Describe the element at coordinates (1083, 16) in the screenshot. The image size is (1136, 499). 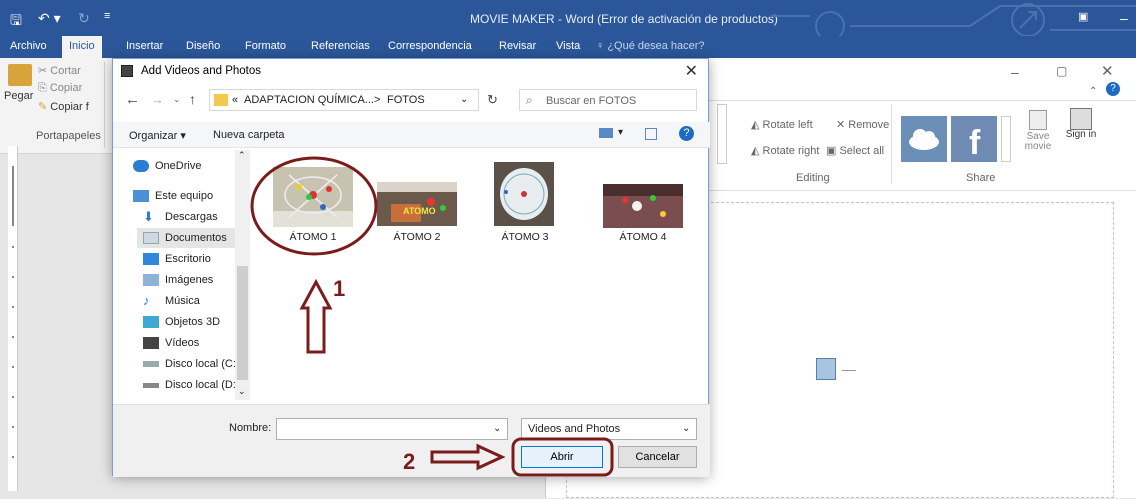
I see `ribbon-options-icon: ▣` at that location.